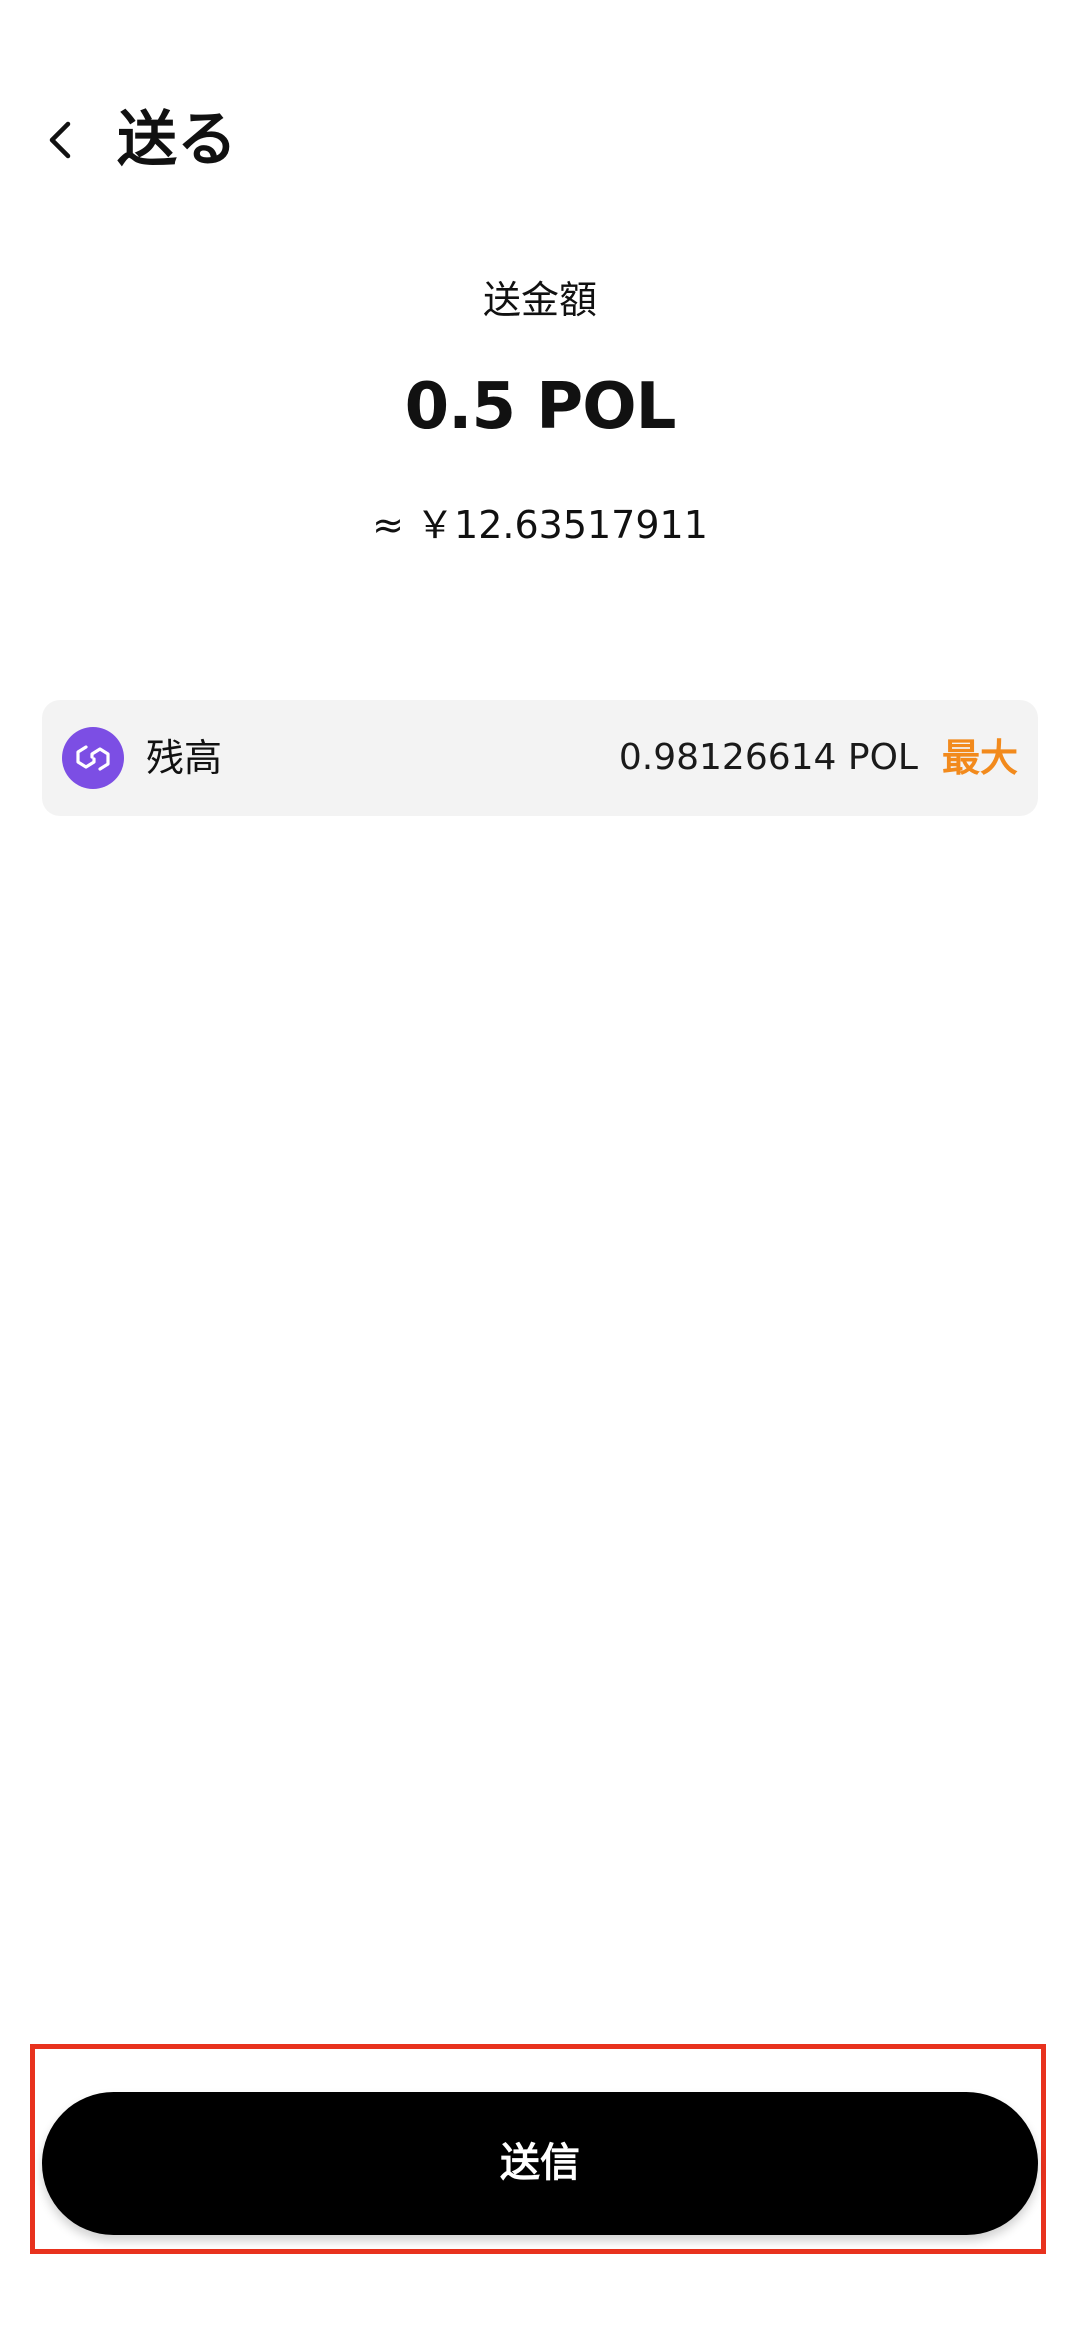 The width and height of the screenshot is (1080, 2340). What do you see at coordinates (540, 525) in the screenshot?
I see `fiat-equivalent: ≈ ￥12.63517911` at bounding box center [540, 525].